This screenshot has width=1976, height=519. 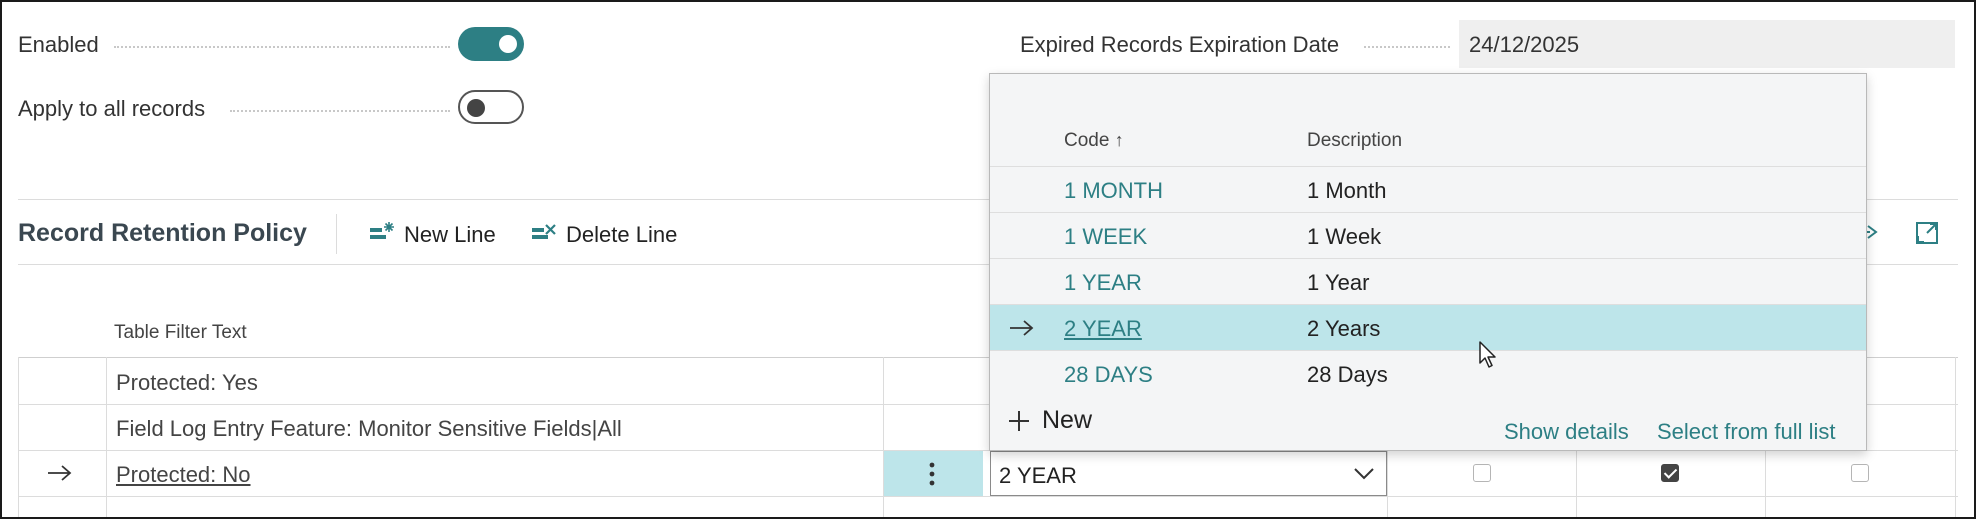 I want to click on expiration-date-field: 24/12/2025, so click(x=1707, y=44).